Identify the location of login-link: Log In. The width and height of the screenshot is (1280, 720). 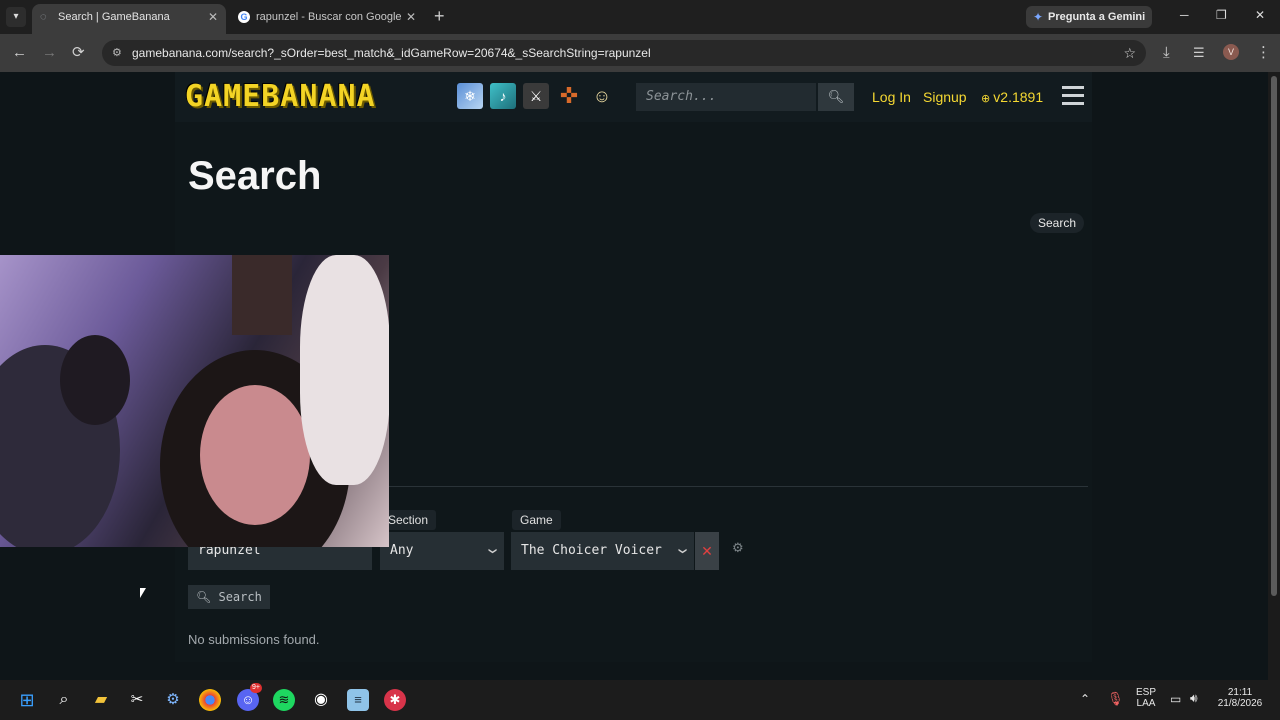
(891, 97).